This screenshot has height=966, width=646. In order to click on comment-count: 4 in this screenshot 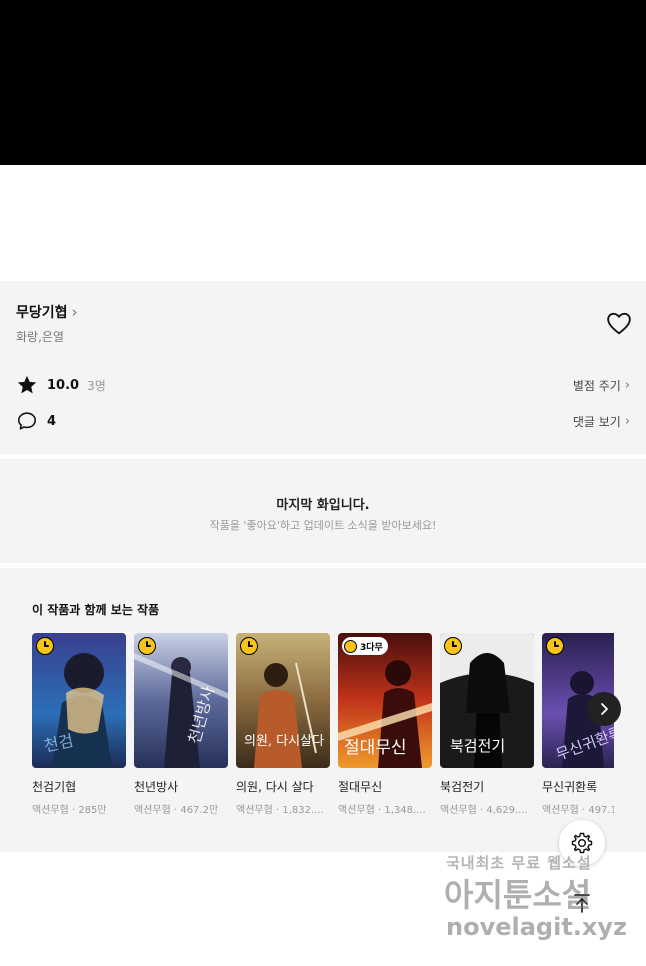, I will do `click(52, 421)`.